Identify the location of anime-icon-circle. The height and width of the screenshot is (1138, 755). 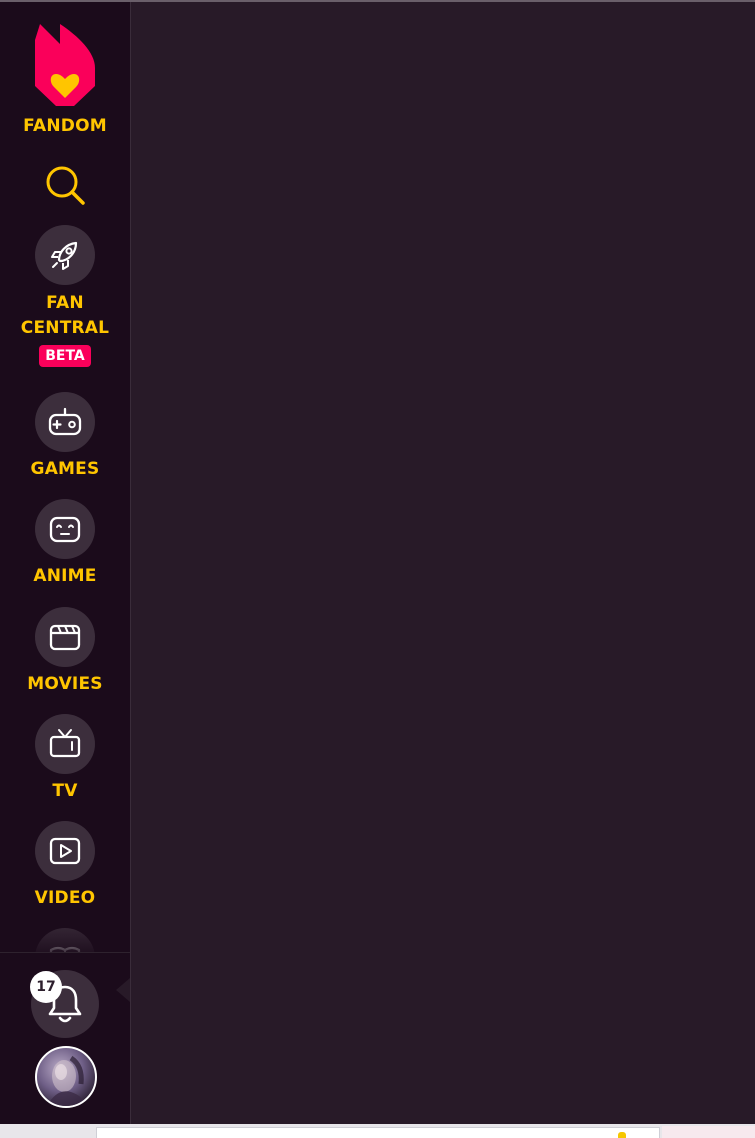
(65, 529).